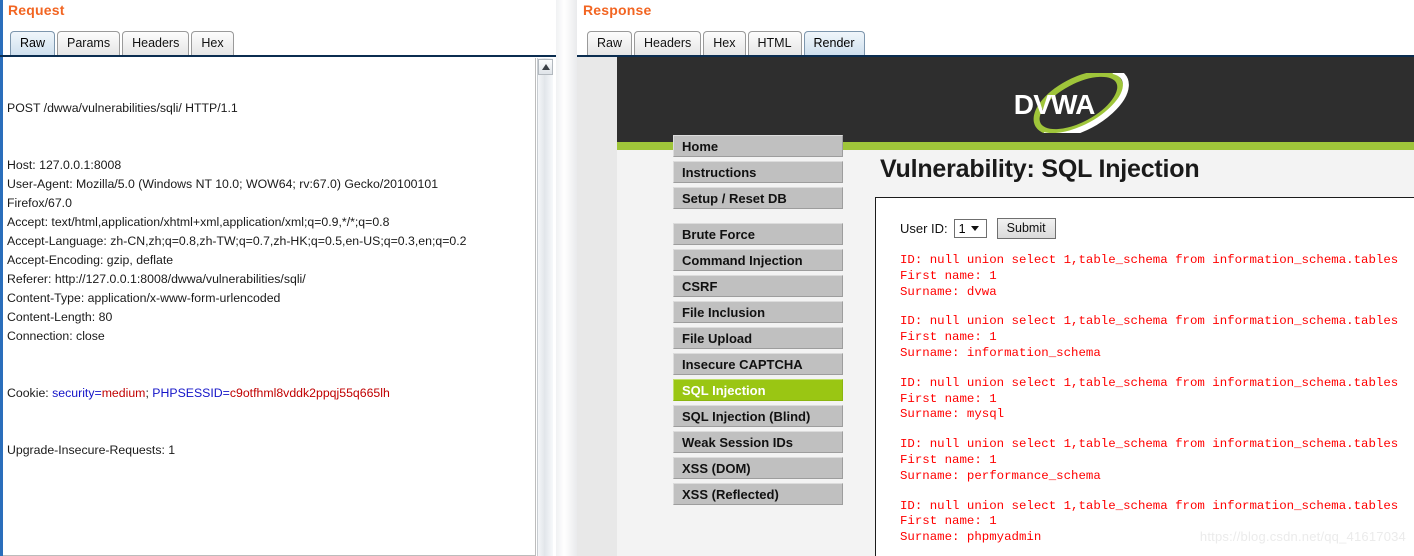 The width and height of the screenshot is (1414, 556). I want to click on svg-text: DVWA, so click(1054, 104).